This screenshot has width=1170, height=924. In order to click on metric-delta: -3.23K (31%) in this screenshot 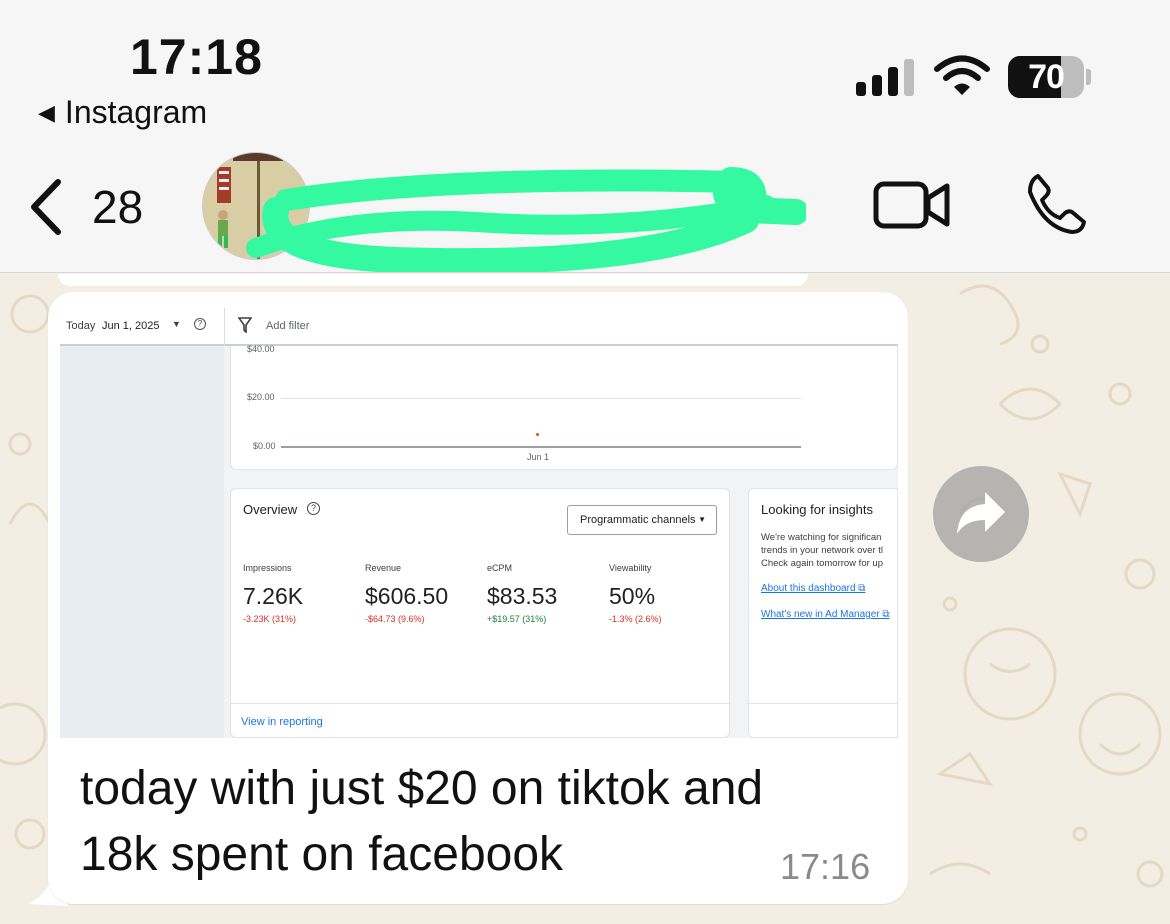, I will do `click(270, 619)`.